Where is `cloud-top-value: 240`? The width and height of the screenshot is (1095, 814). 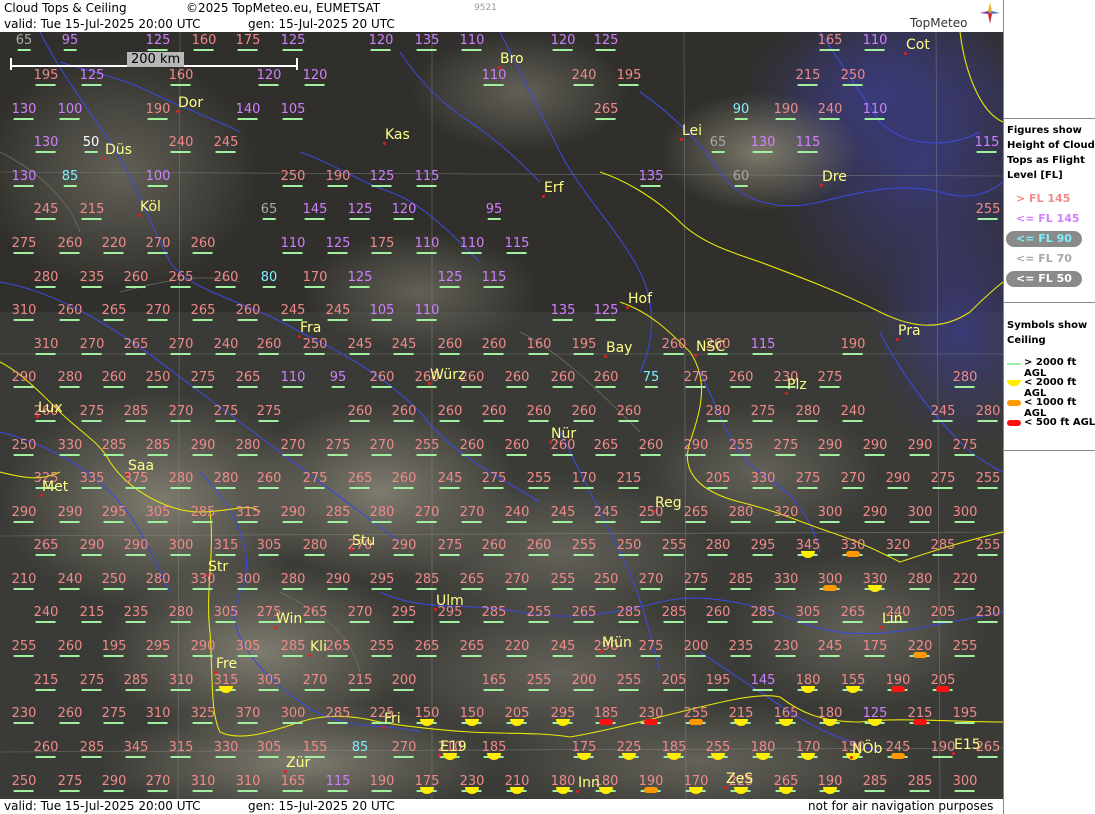 cloud-top-value: 240 is located at coordinates (853, 413).